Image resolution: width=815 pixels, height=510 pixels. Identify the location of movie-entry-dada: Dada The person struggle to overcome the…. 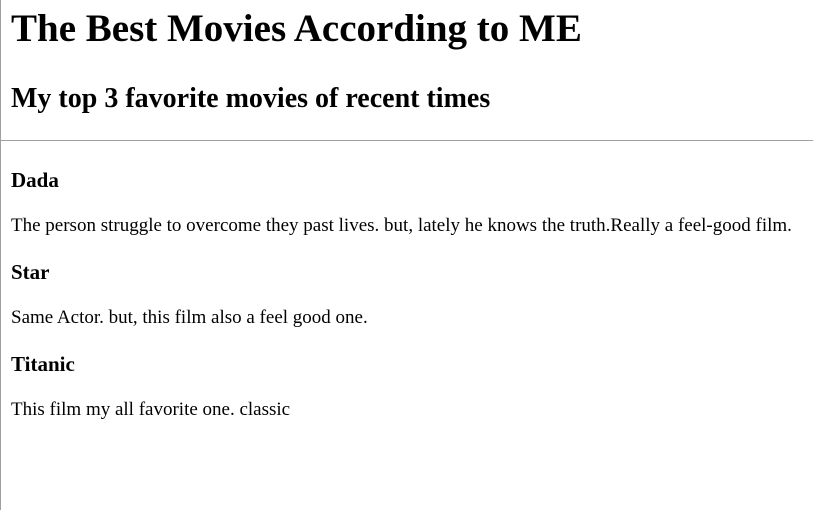
(412, 202).